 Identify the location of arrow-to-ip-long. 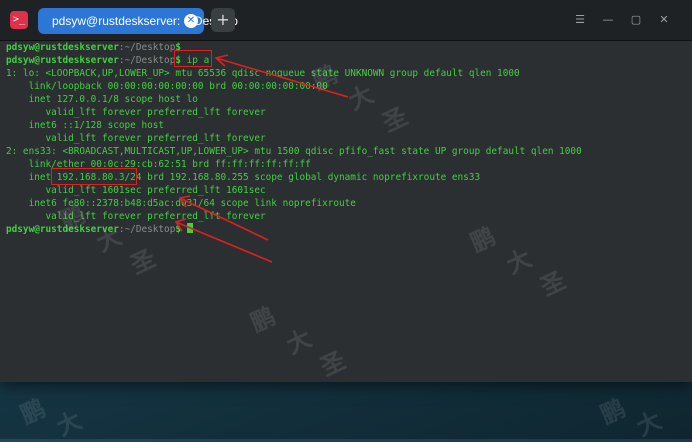
(224, 242).